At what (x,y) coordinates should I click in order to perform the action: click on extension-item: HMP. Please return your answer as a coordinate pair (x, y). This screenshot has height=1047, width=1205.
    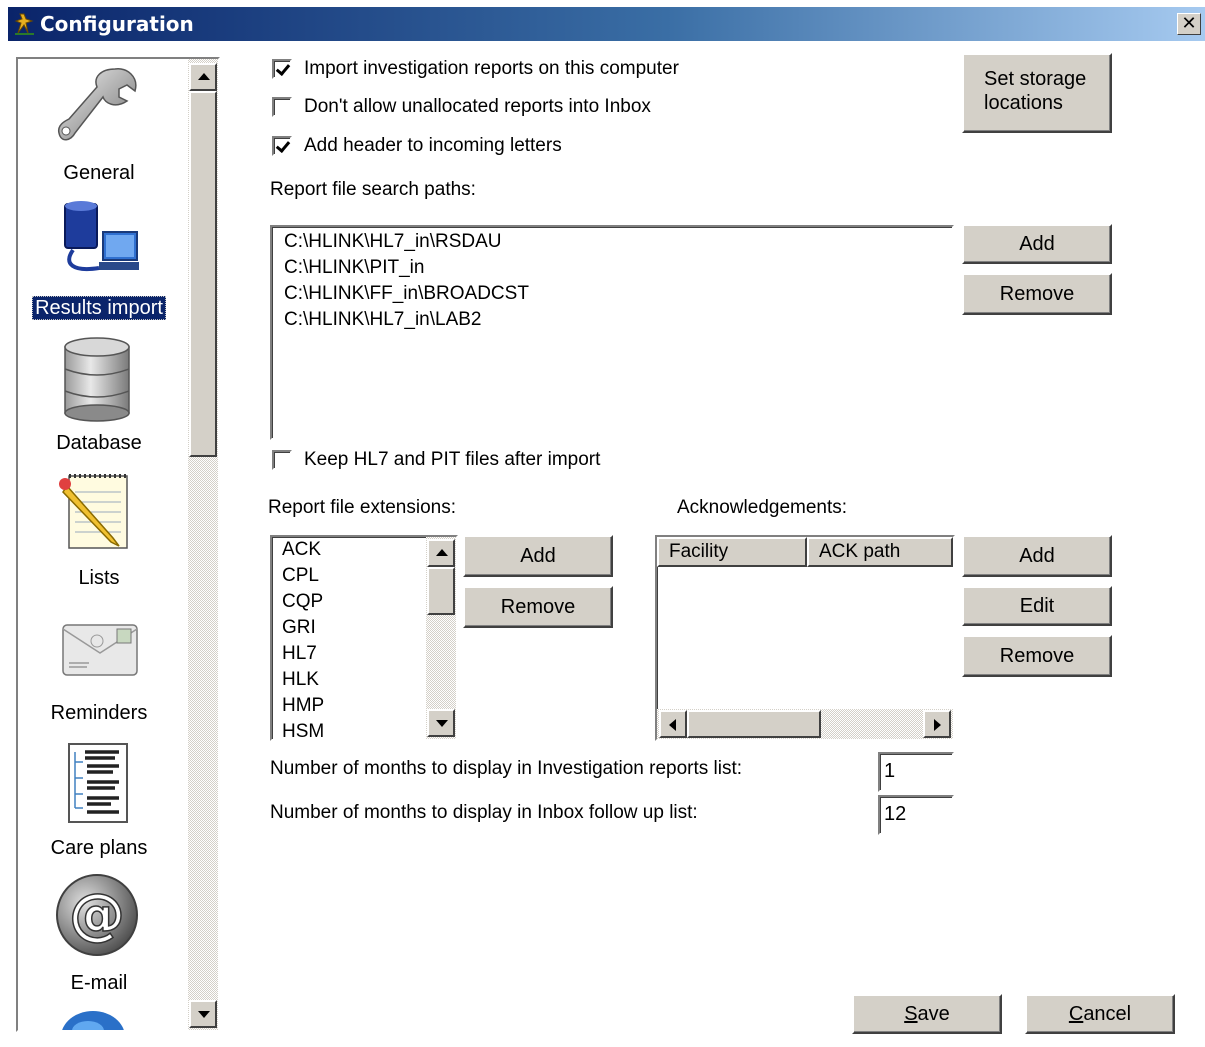
    Looking at the image, I should click on (303, 706).